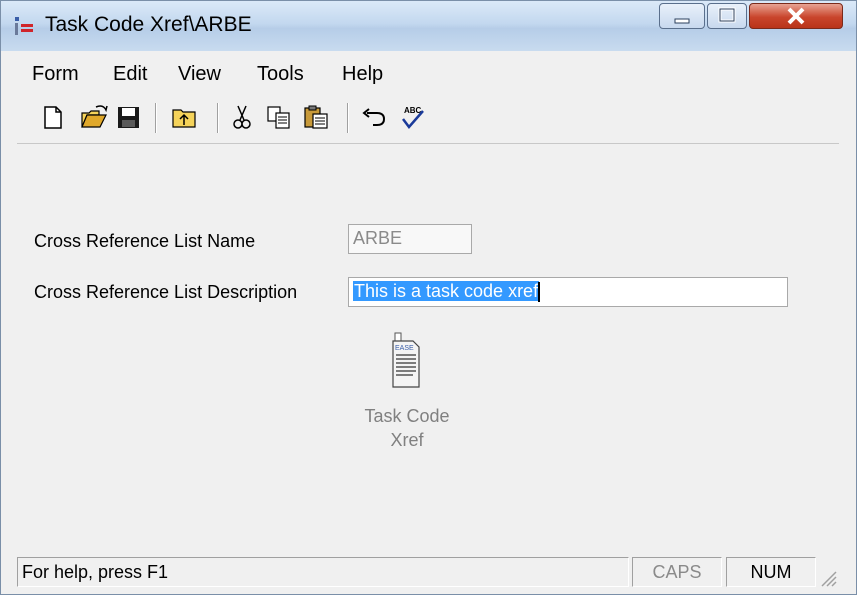 This screenshot has width=857, height=595. Describe the element at coordinates (428, 26) in the screenshot. I see `title-bar: Task Code Xref\ARBE` at that location.